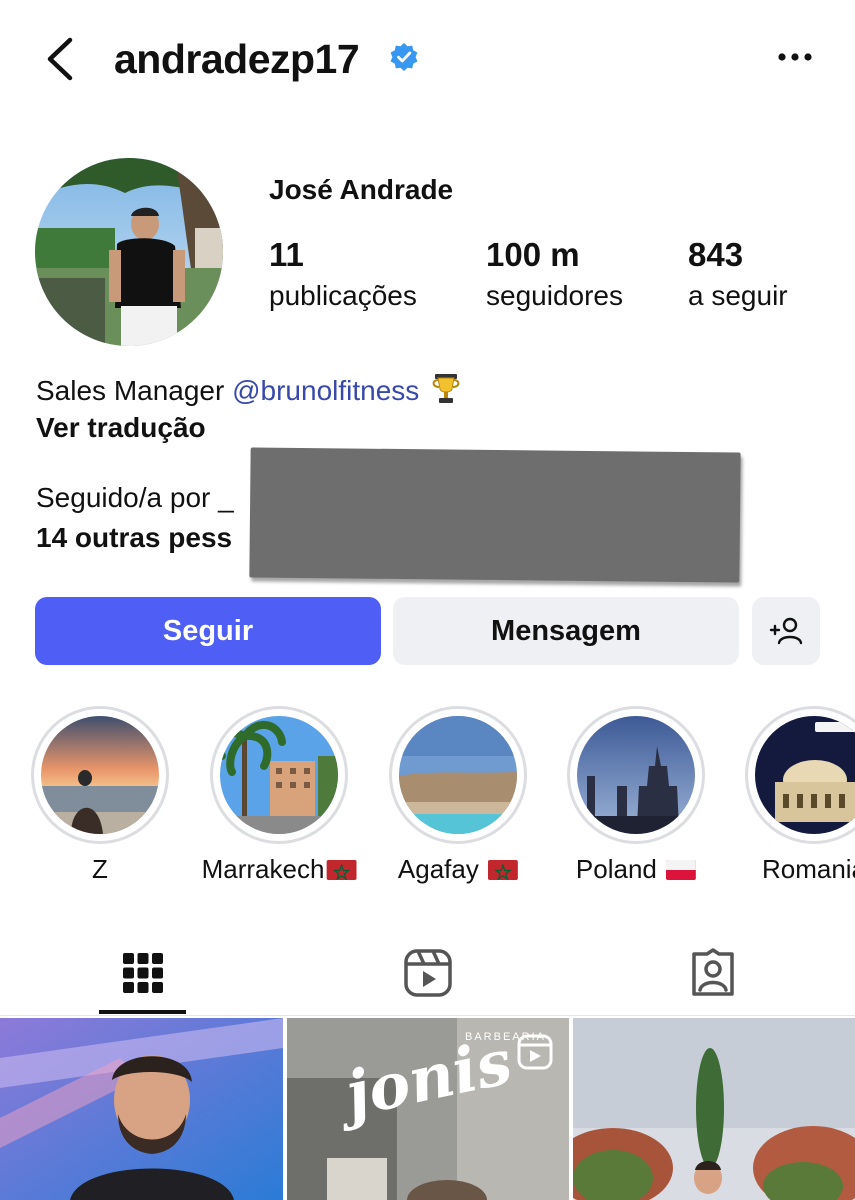 The image size is (855, 1200). What do you see at coordinates (237, 59) in the screenshot?
I see `profile-username: andradezp17` at bounding box center [237, 59].